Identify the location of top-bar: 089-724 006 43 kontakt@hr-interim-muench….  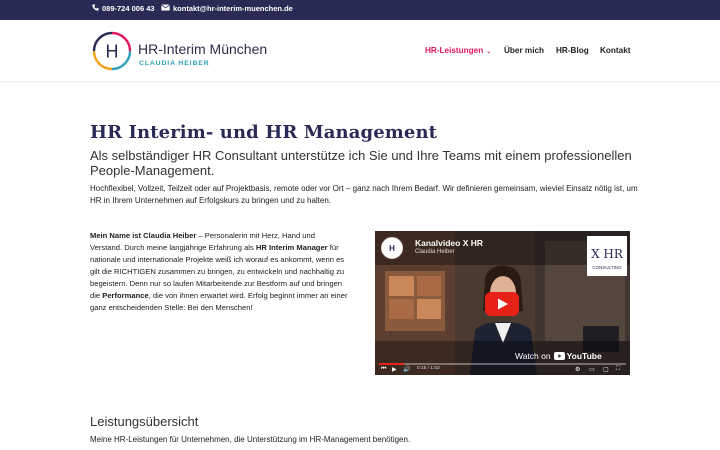
(360, 10).